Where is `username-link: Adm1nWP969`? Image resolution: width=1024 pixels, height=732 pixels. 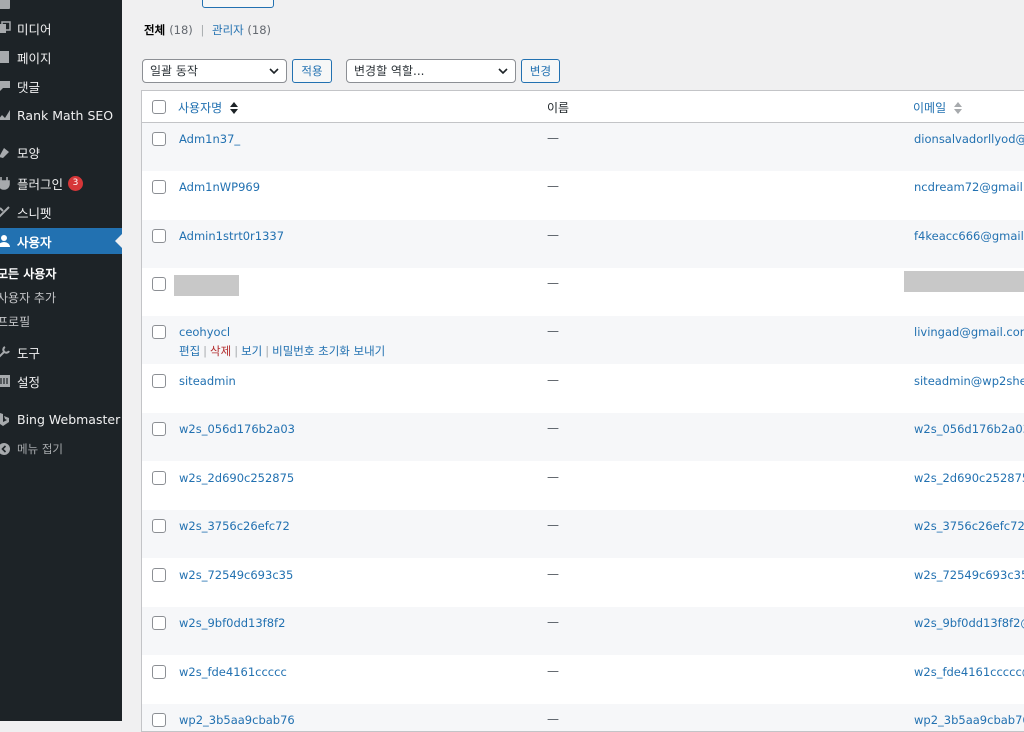 username-link: Adm1nWP969 is located at coordinates (219, 187).